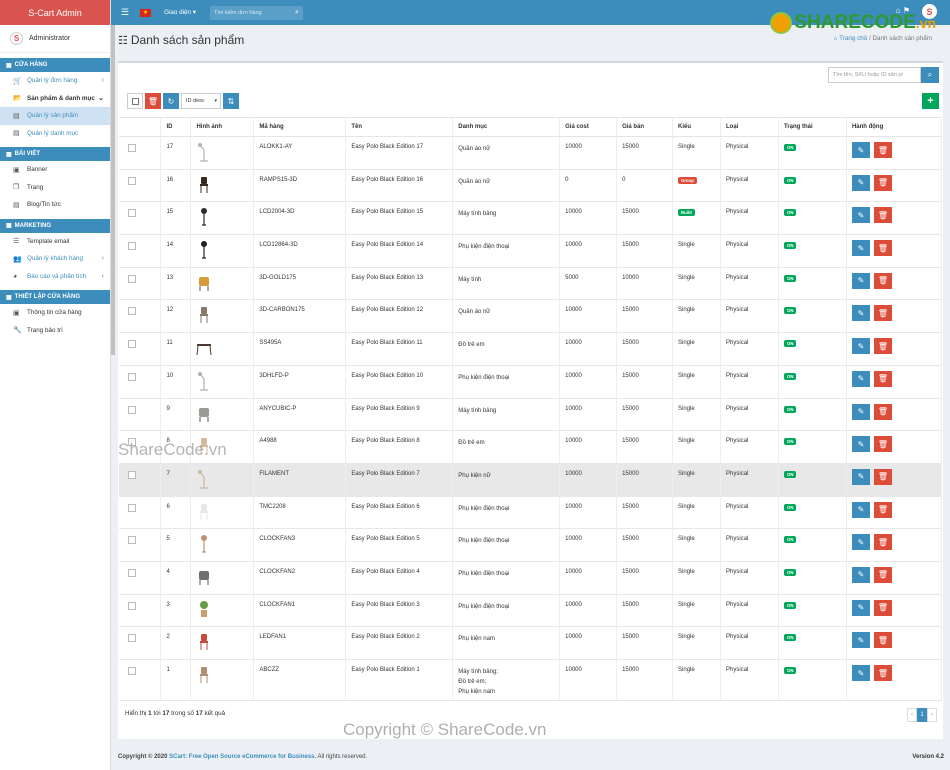 This screenshot has height=770, width=950. What do you see at coordinates (55, 205) in the screenshot?
I see `sidebar-item: ▤ Blog/Tin tức` at bounding box center [55, 205].